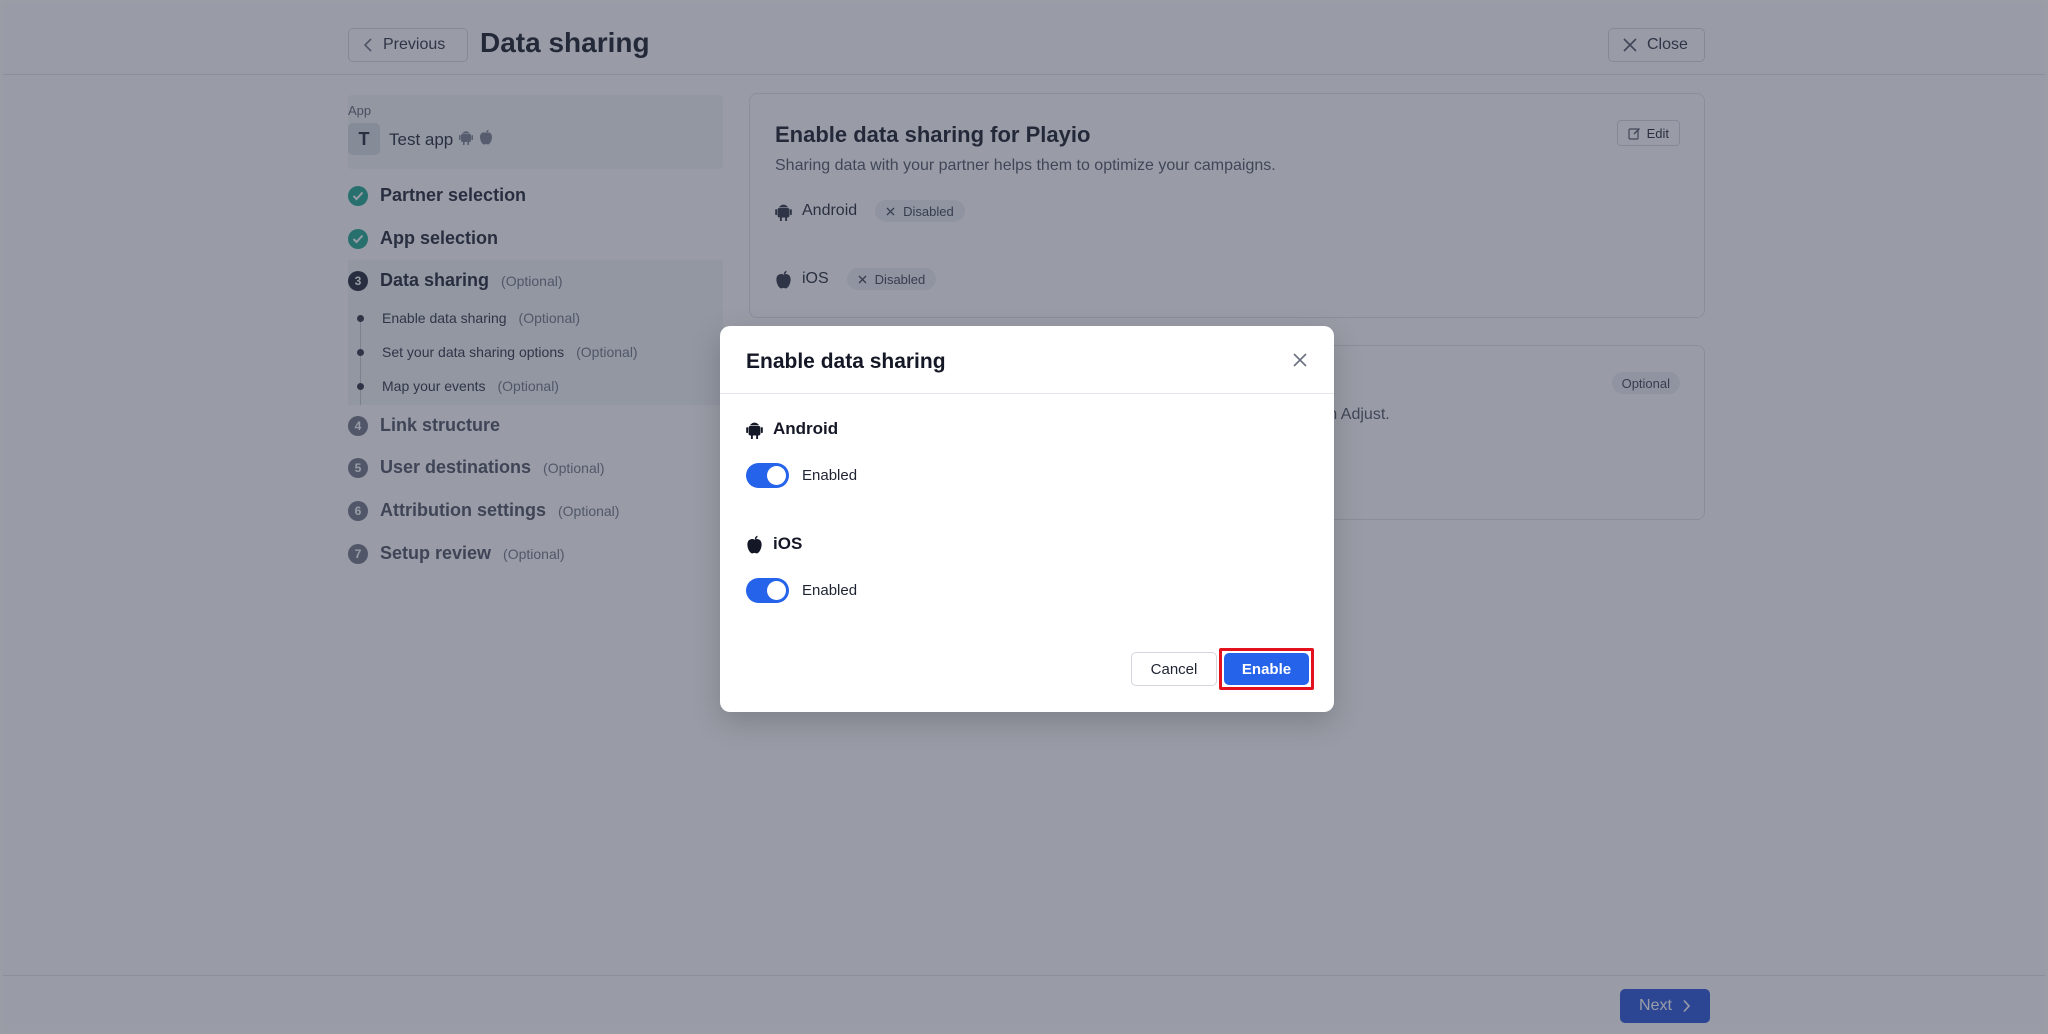  Describe the element at coordinates (1300, 360) in the screenshot. I see `close-icon` at that location.